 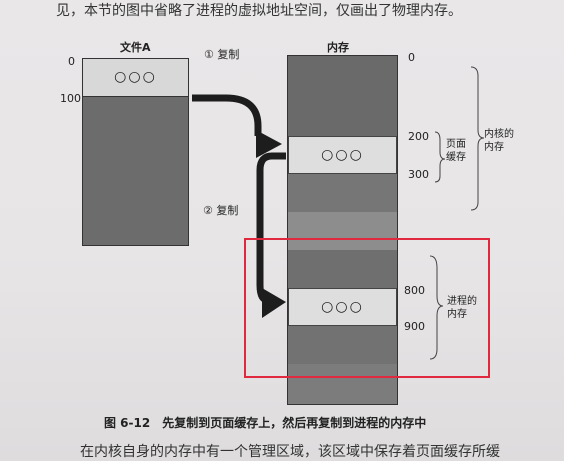 I want to click on arrows, so click(x=239, y=206).